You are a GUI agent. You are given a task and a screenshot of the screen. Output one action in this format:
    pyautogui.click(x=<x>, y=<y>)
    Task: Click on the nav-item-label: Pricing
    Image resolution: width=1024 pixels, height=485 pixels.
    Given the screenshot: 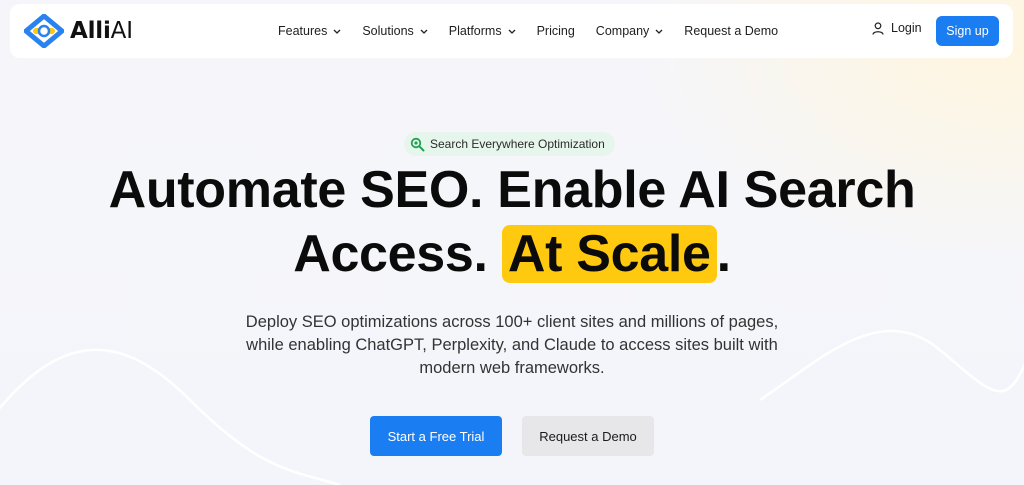 What is the action you would take?
    pyautogui.click(x=555, y=31)
    